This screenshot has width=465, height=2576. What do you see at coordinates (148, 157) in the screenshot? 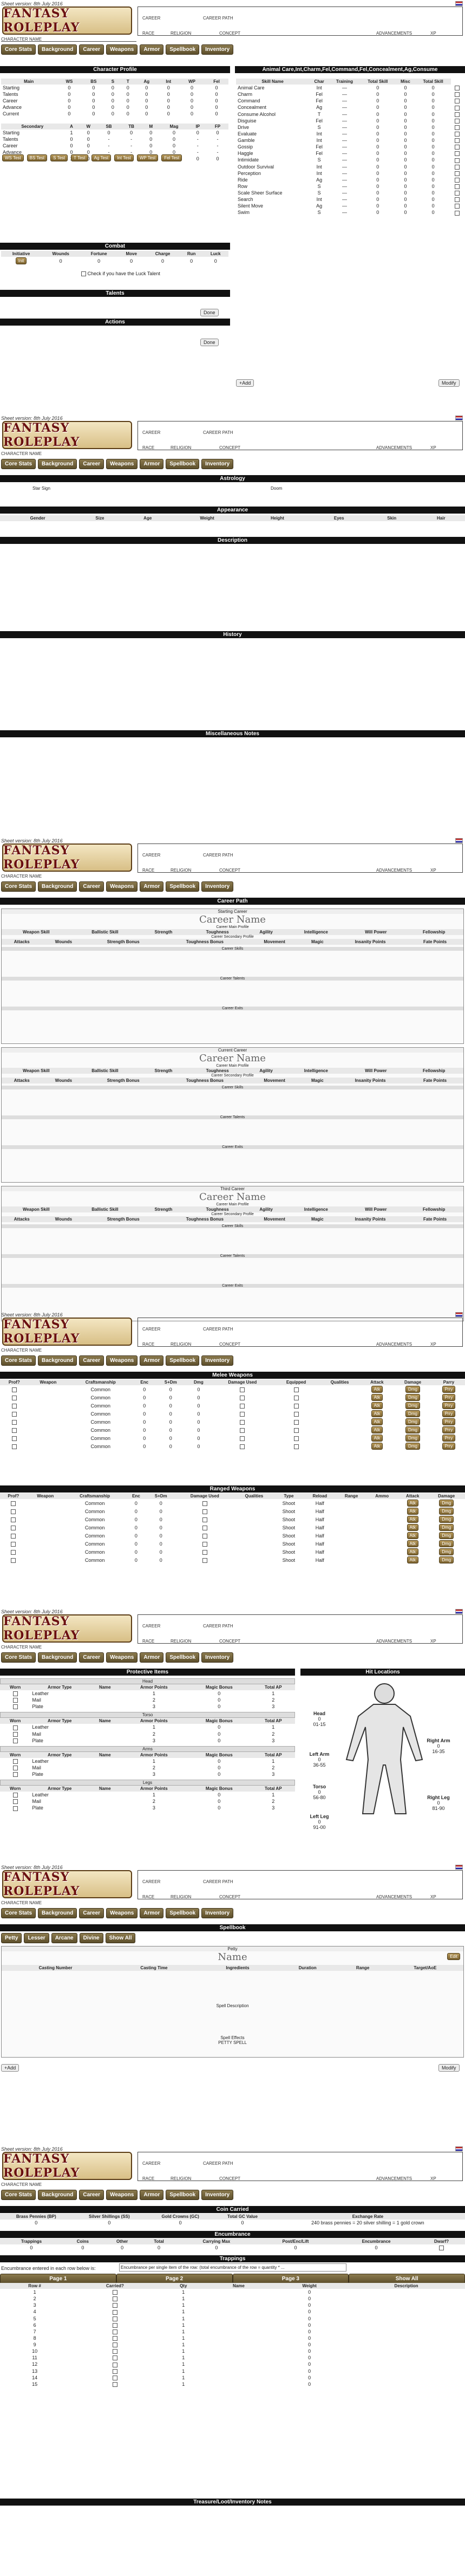
I see `test-button: WP Test` at bounding box center [148, 157].